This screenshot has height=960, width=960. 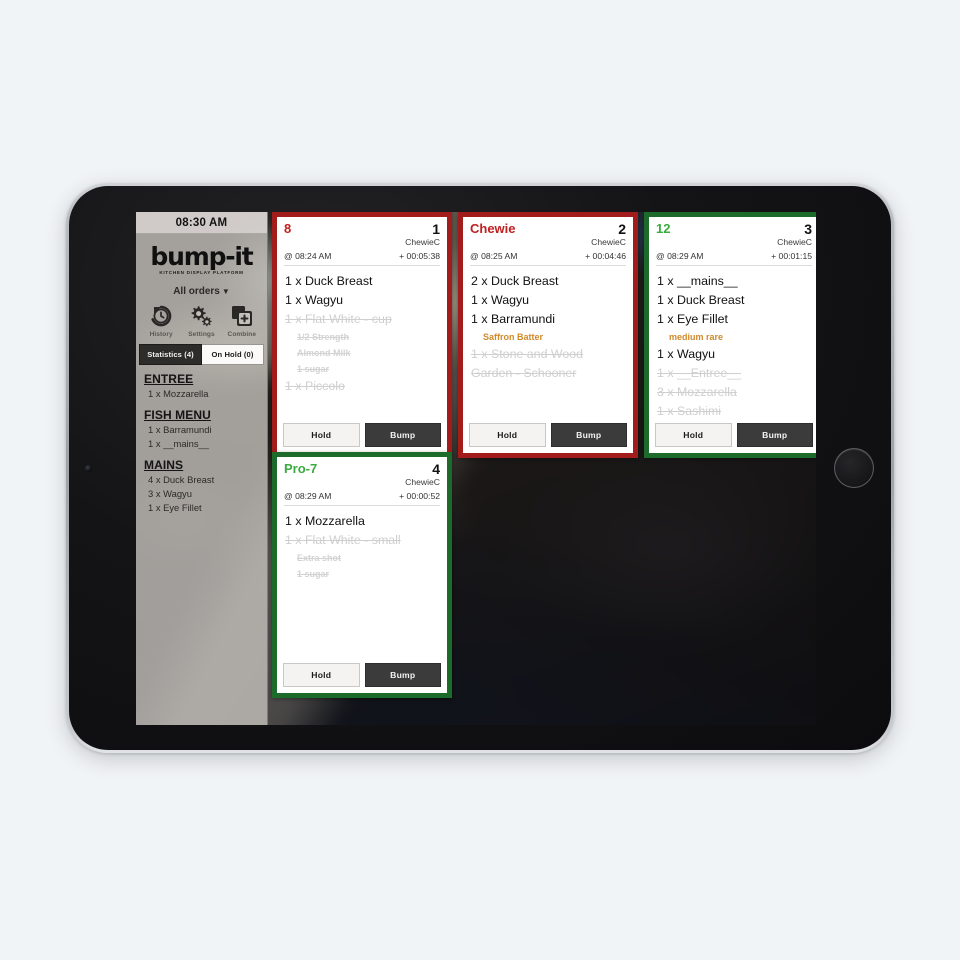 I want to click on order-item: 3 x Mozzarella, so click(x=734, y=392).